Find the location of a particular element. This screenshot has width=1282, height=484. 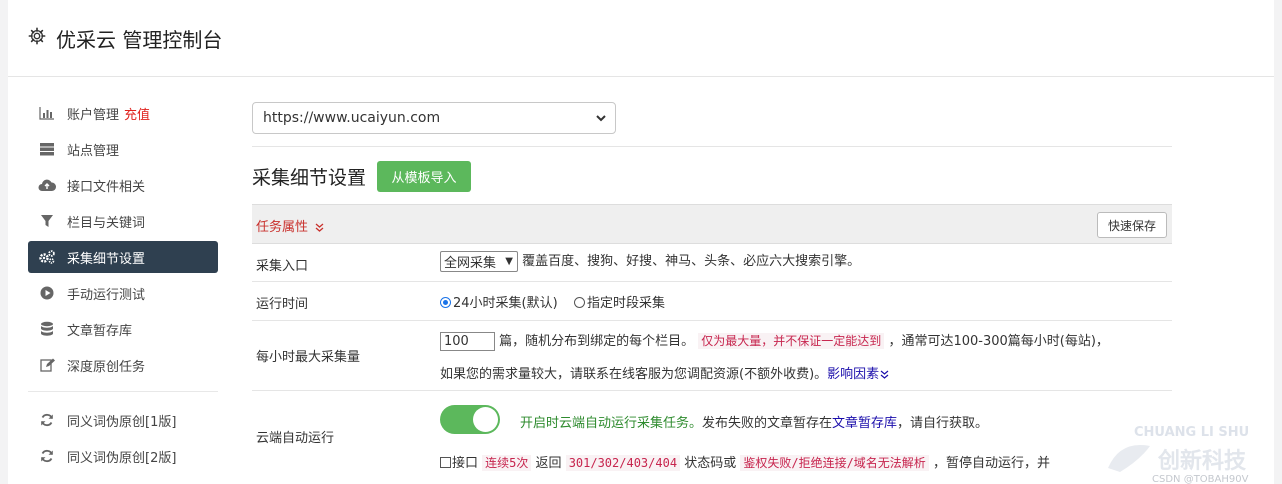

sidebar-item-label: 手动运行测试 is located at coordinates (106, 295).